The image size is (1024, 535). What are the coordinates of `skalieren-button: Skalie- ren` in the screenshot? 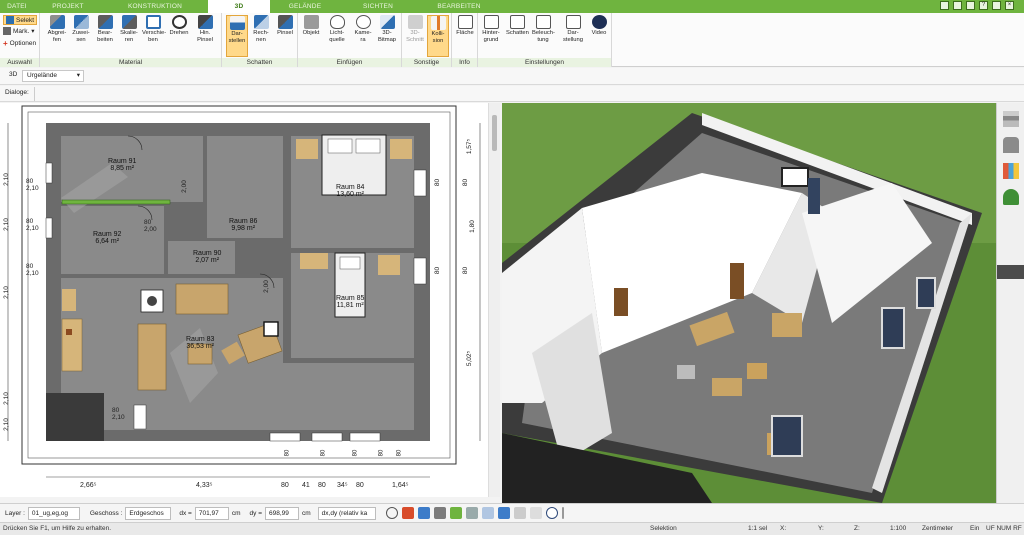 It's located at (129, 29).